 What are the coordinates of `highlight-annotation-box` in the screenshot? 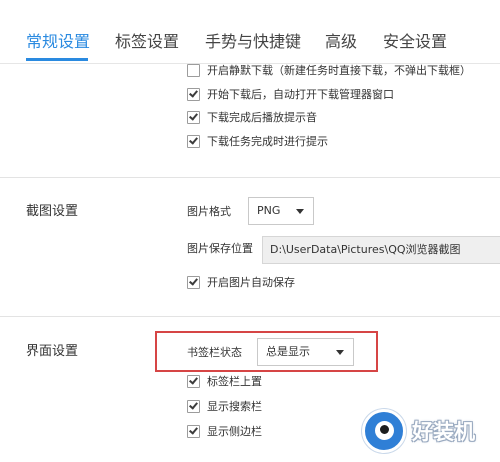 It's located at (266, 351).